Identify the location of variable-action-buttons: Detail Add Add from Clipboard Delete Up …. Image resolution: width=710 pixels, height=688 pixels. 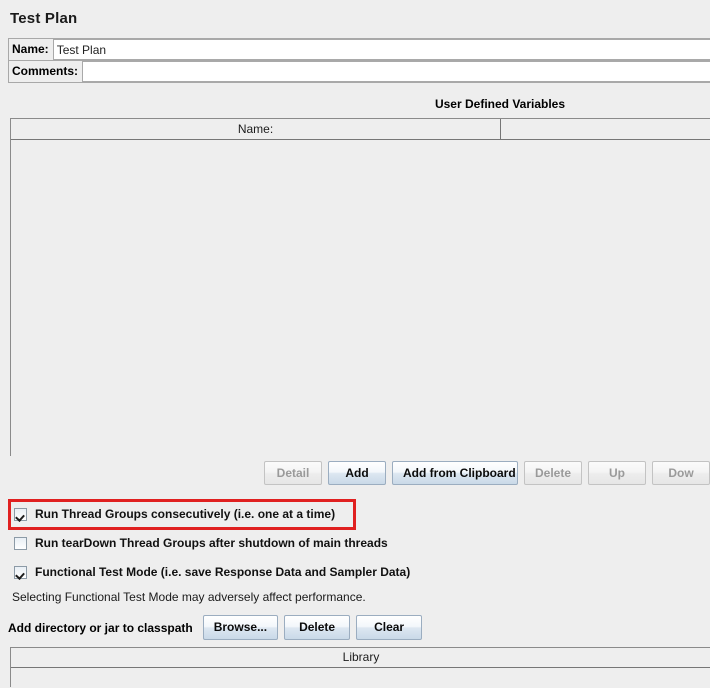
(355, 473).